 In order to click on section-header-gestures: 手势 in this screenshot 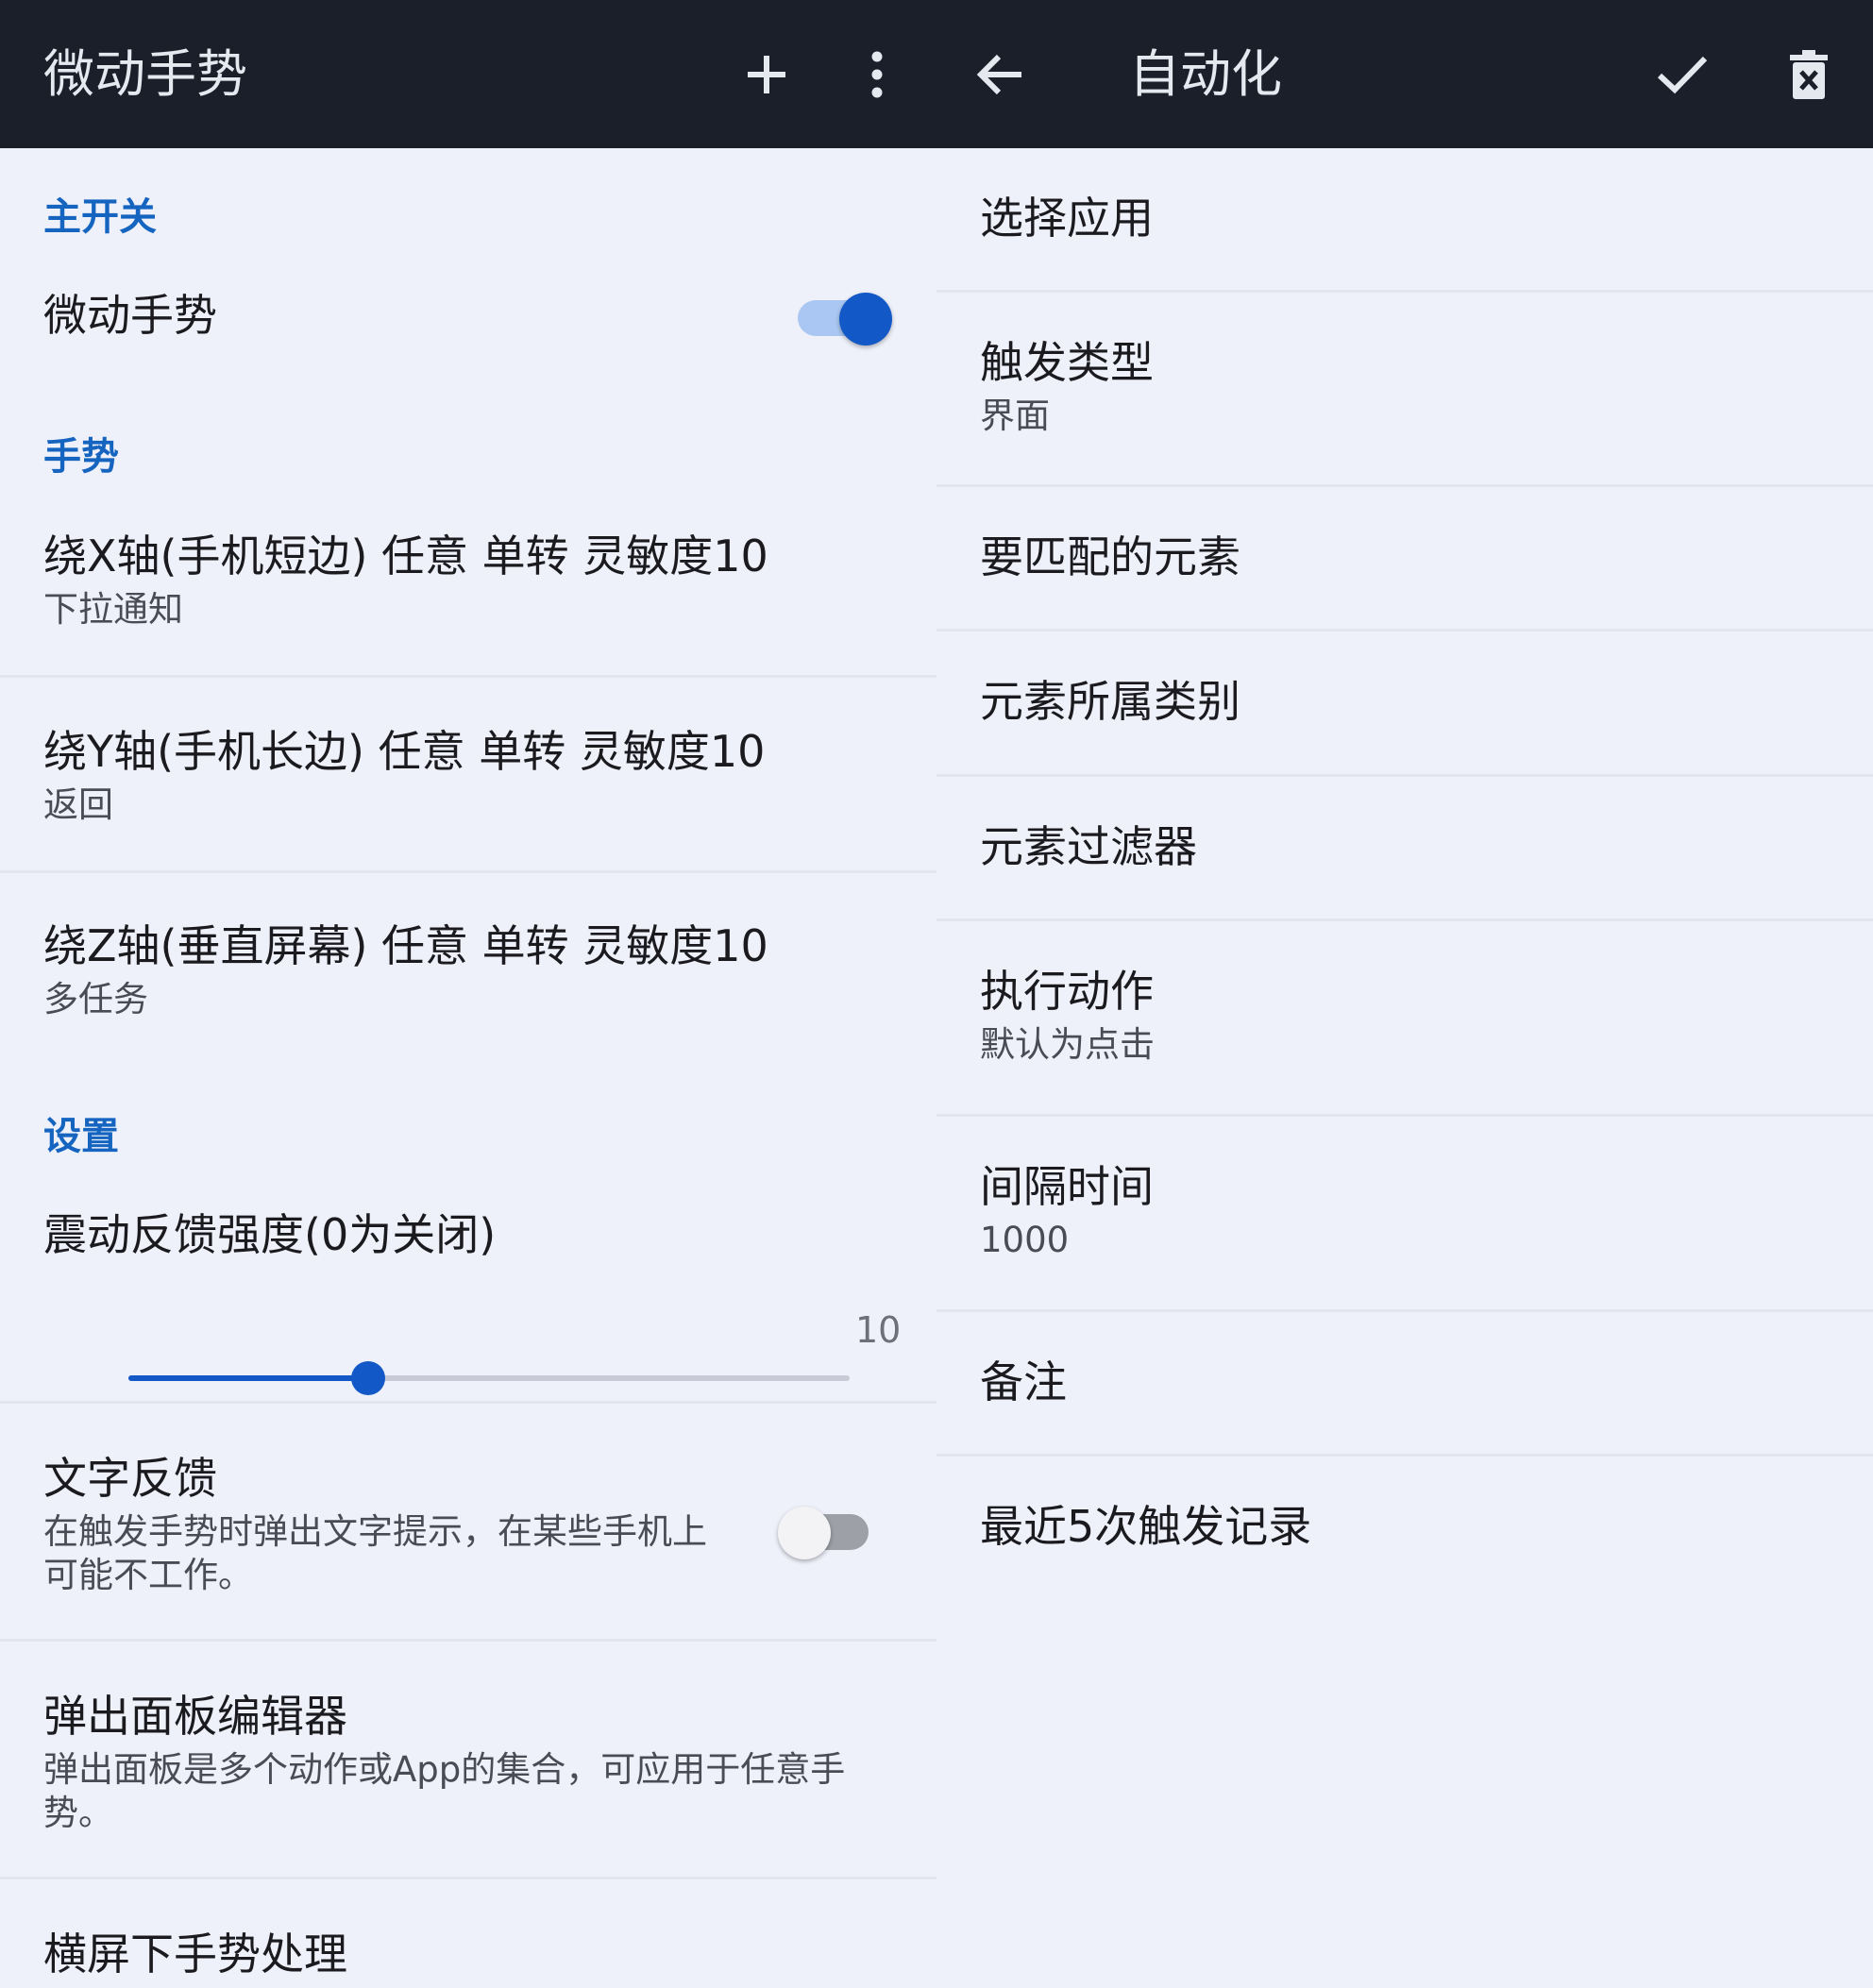, I will do `click(81, 457)`.